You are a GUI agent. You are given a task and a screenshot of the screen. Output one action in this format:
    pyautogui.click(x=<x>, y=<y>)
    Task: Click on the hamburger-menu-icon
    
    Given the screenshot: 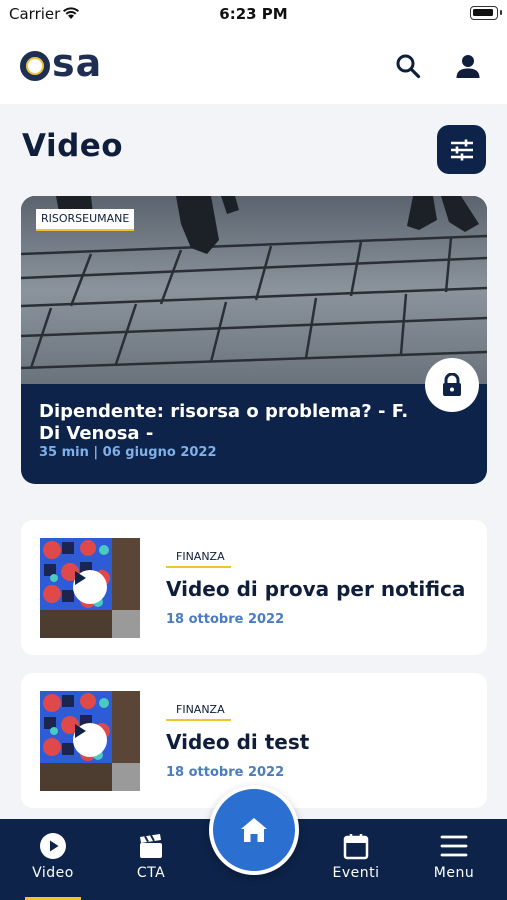 What is the action you would take?
    pyautogui.click(x=454, y=846)
    